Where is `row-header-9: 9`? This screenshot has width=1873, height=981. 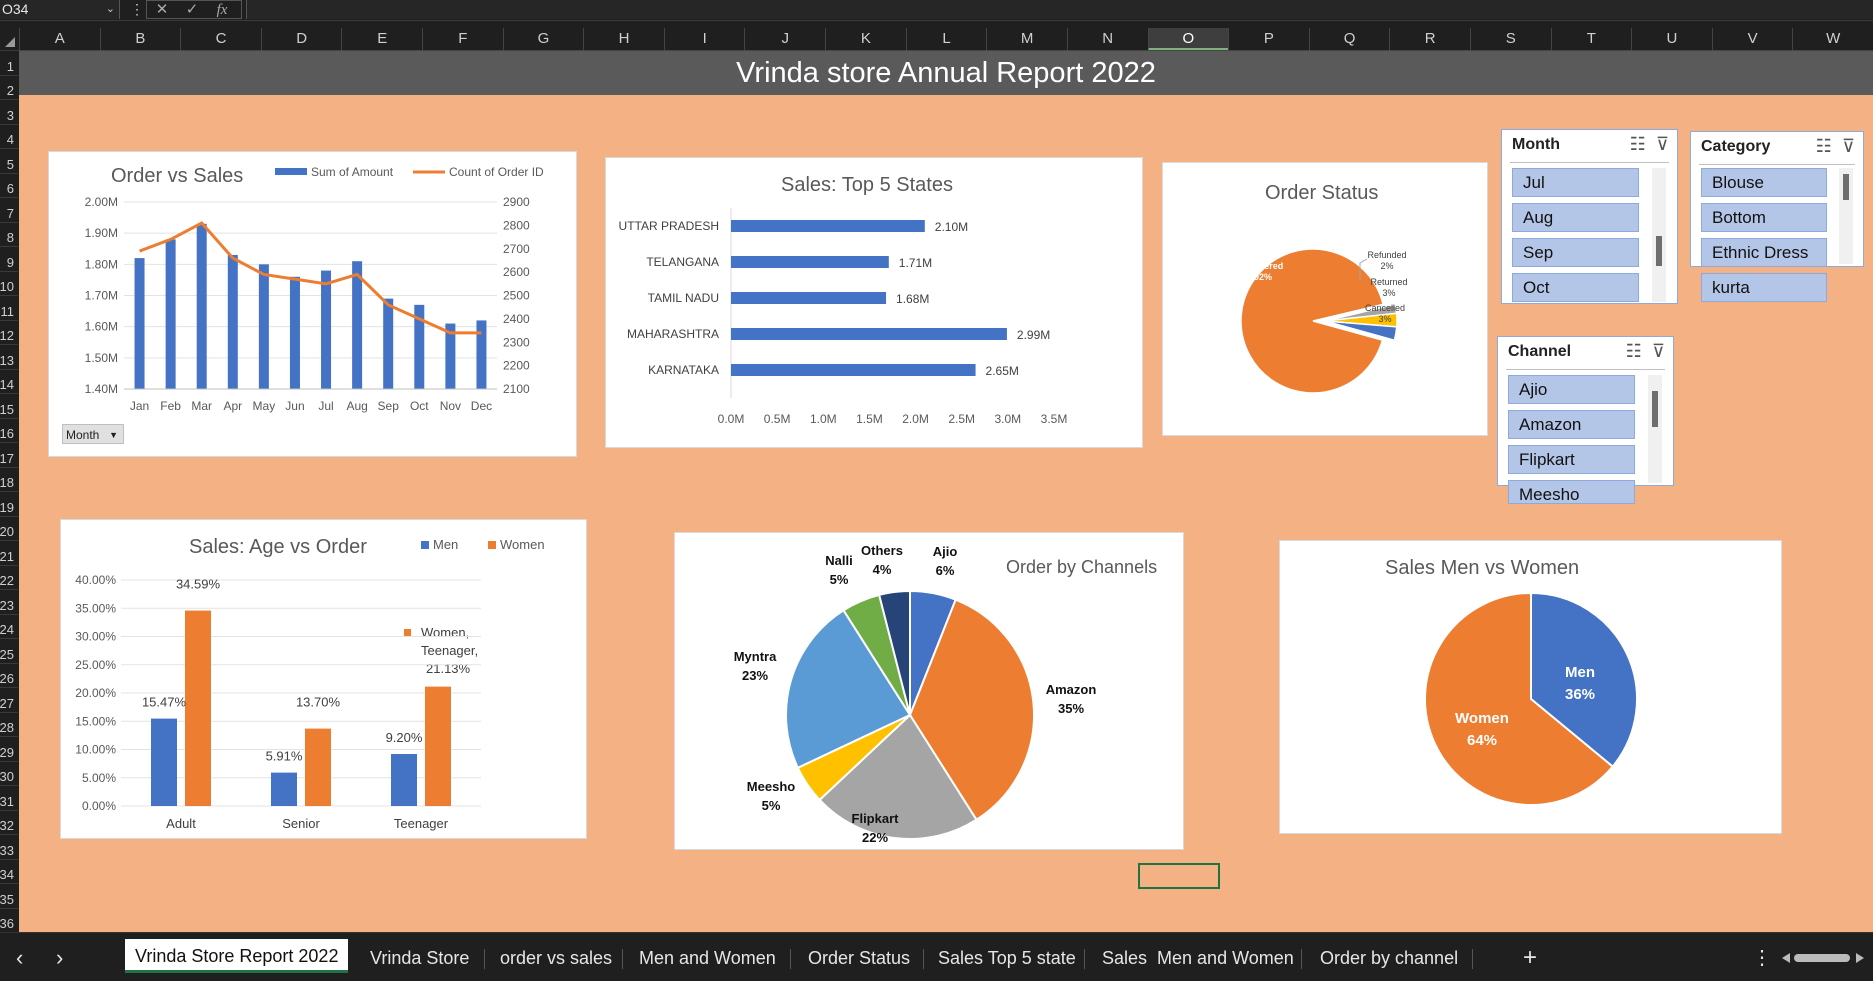 row-header-9: 9 is located at coordinates (9, 258).